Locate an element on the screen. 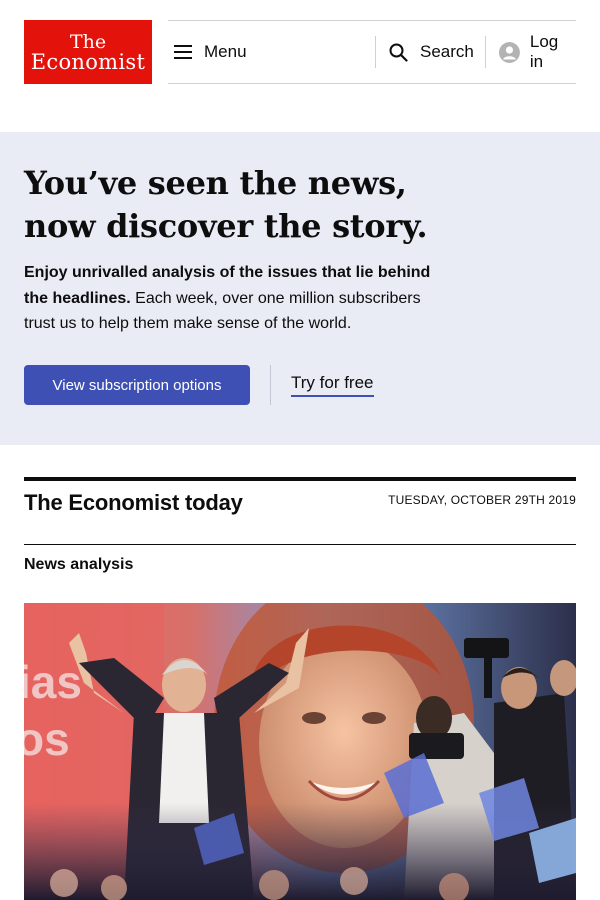 The image size is (600, 900). logo-line-1: The is located at coordinates (88, 42).